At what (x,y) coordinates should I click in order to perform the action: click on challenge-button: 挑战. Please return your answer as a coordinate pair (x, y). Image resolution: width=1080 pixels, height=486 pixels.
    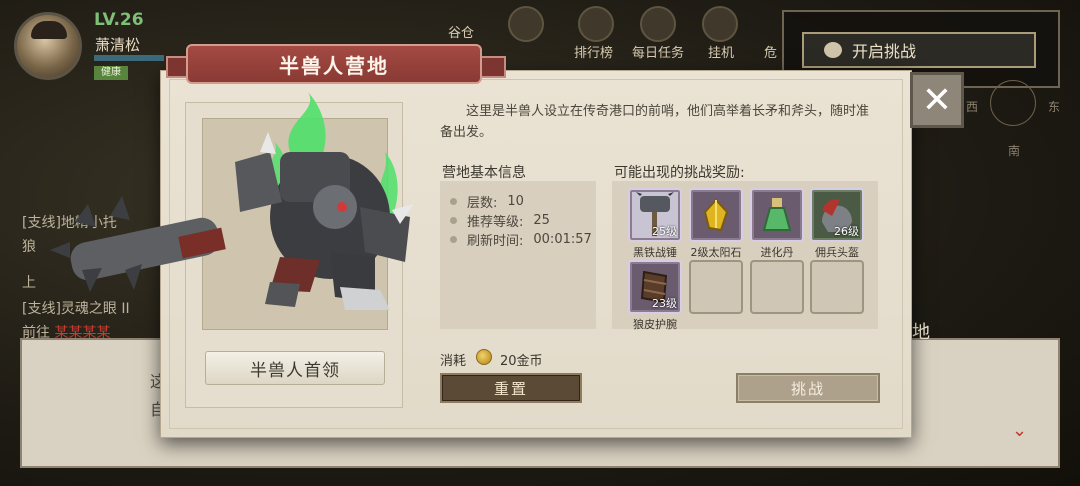
    Looking at the image, I should click on (808, 388).